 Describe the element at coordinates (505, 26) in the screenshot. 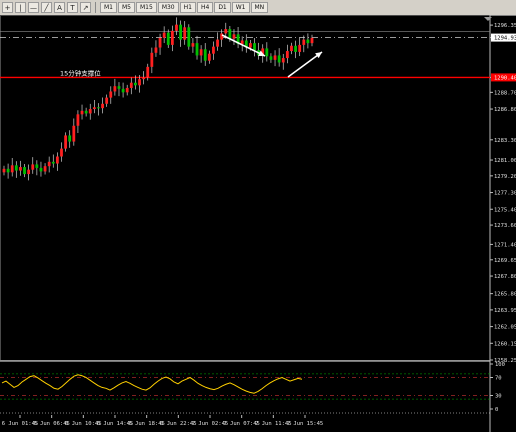

I see `price-axis-label: 1296.35` at that location.